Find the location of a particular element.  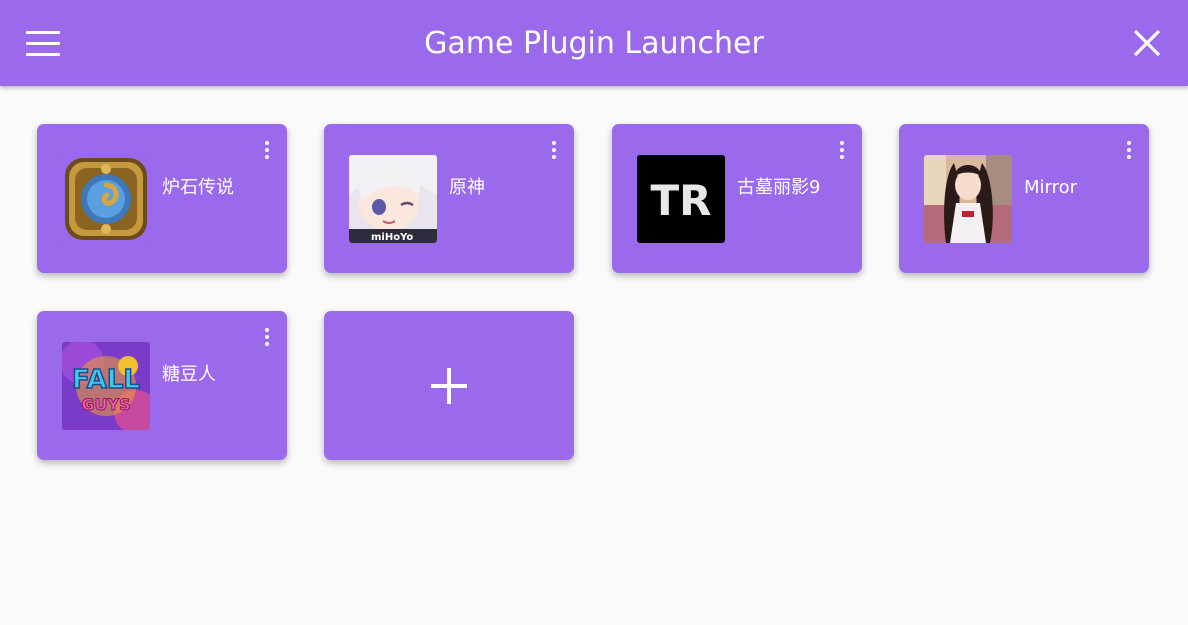

game-card: Mirror is located at coordinates (1024, 198).